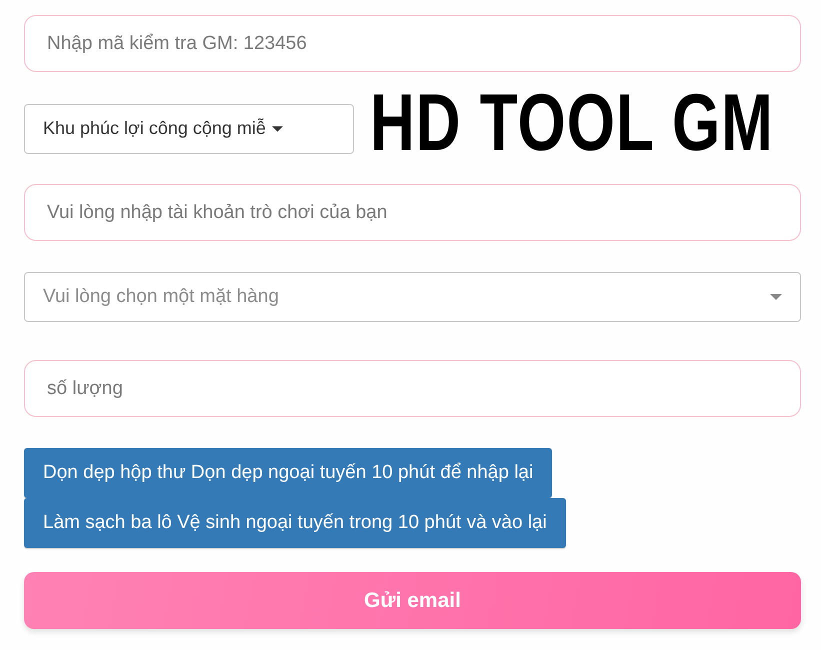 The image size is (821, 650). What do you see at coordinates (412, 43) in the screenshot?
I see `gm-code-field: Nhập mã kiểm tra GM: 123456` at bounding box center [412, 43].